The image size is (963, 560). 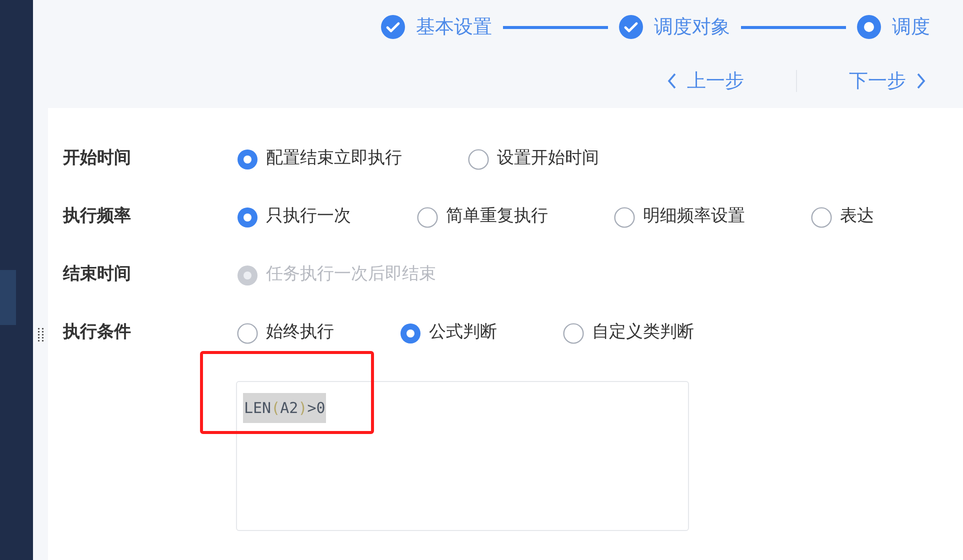 What do you see at coordinates (911, 27) in the screenshot?
I see `step-label: 调度` at bounding box center [911, 27].